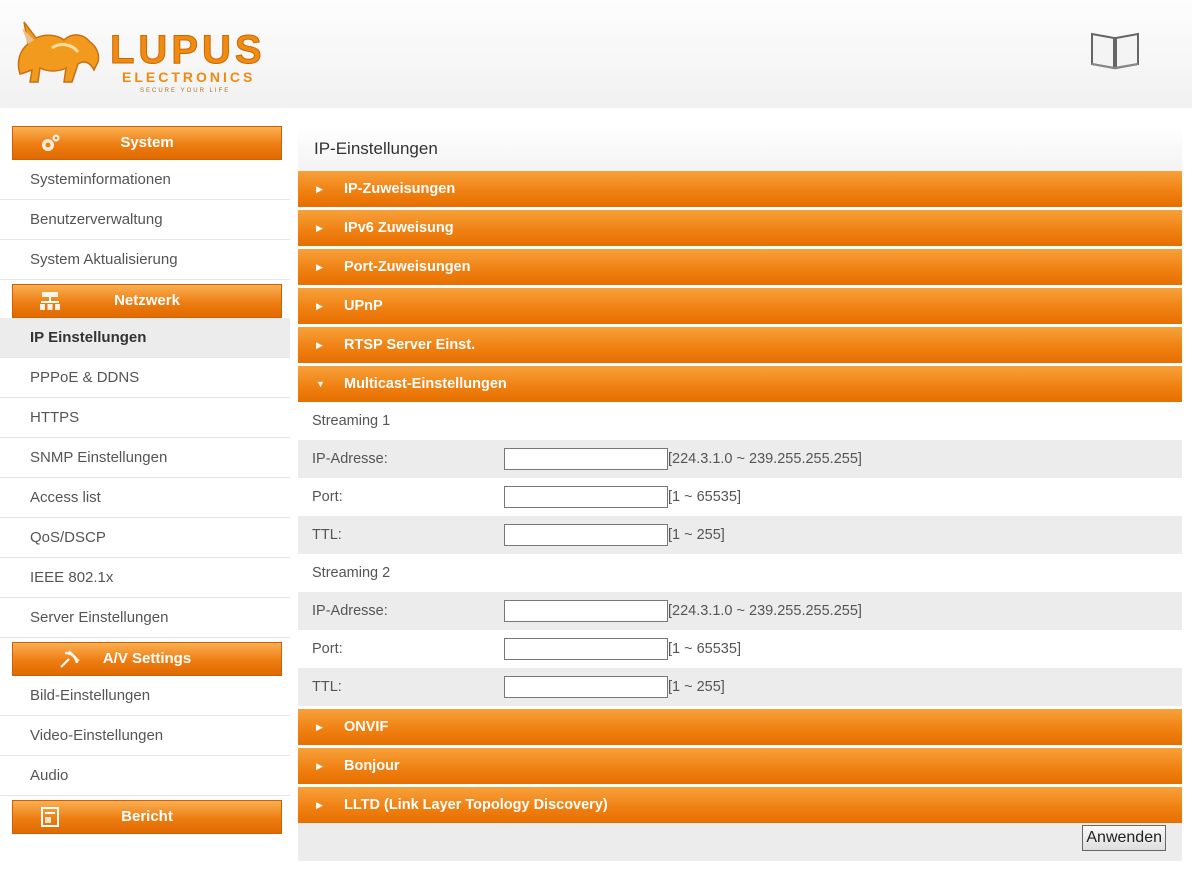 This screenshot has height=873, width=1192. What do you see at coordinates (740, 228) in the screenshot?
I see `accordion-ipv6-zuweisung: ▶ IPv6 Zuweisung` at bounding box center [740, 228].